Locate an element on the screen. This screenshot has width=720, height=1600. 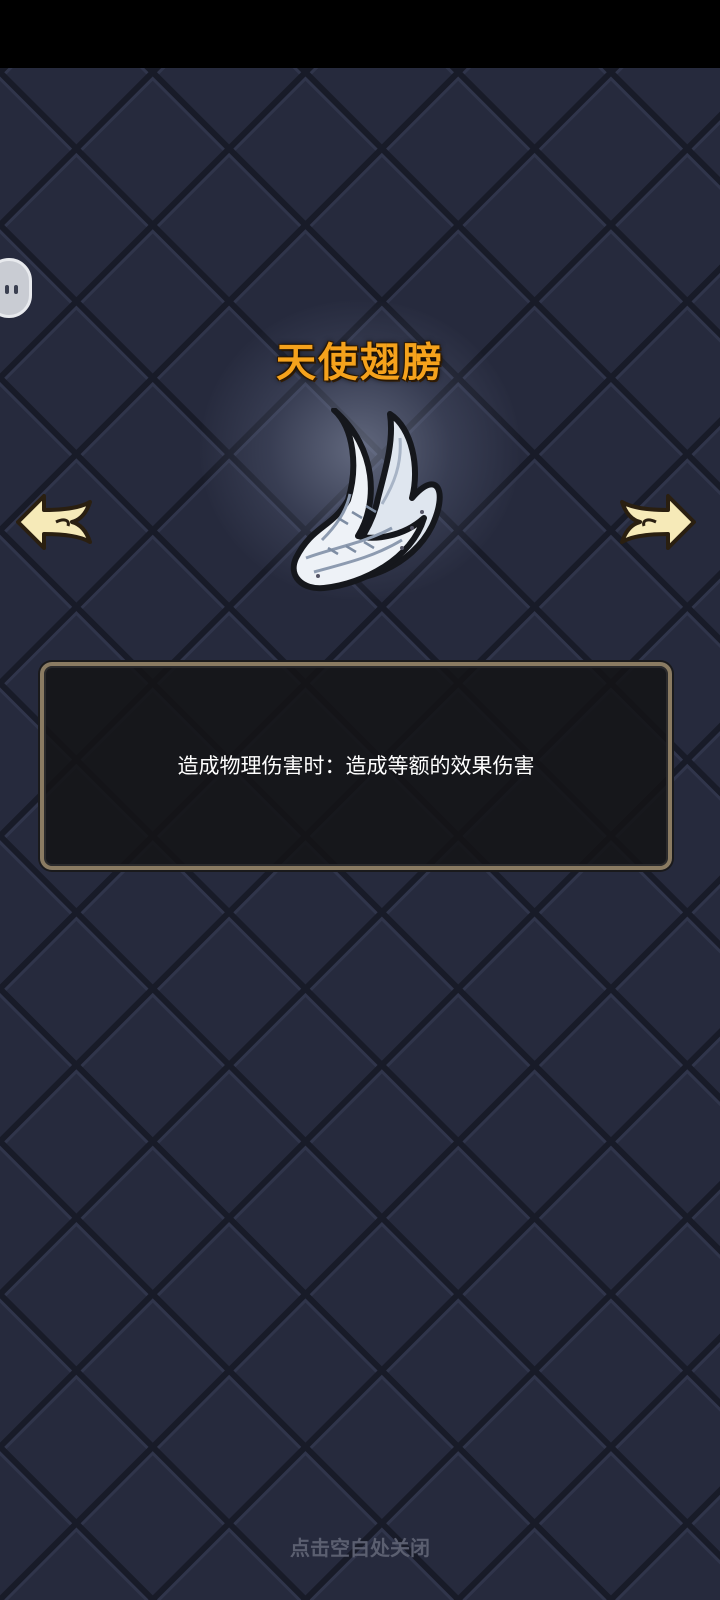
angel-wings-icon is located at coordinates (366, 500).